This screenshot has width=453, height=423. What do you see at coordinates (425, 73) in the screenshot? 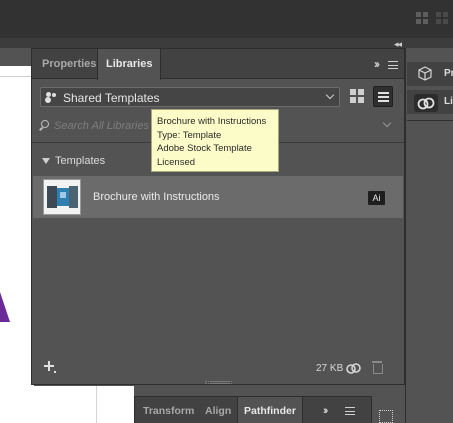
I see `cube-icon` at bounding box center [425, 73].